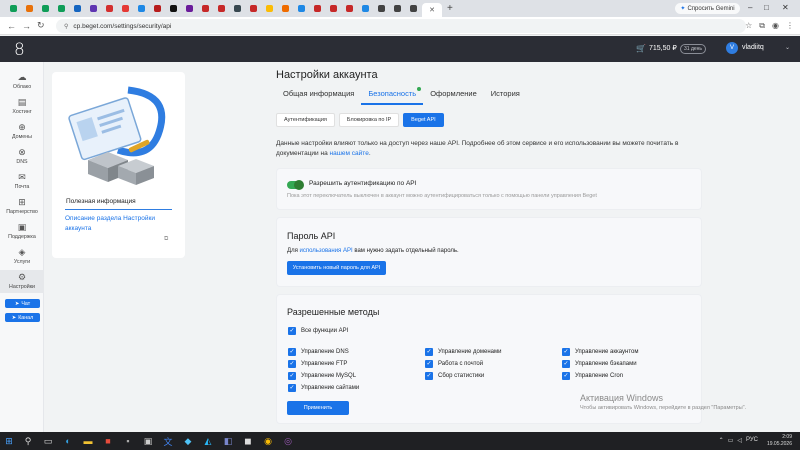  I want to click on tab-history: История, so click(505, 97).